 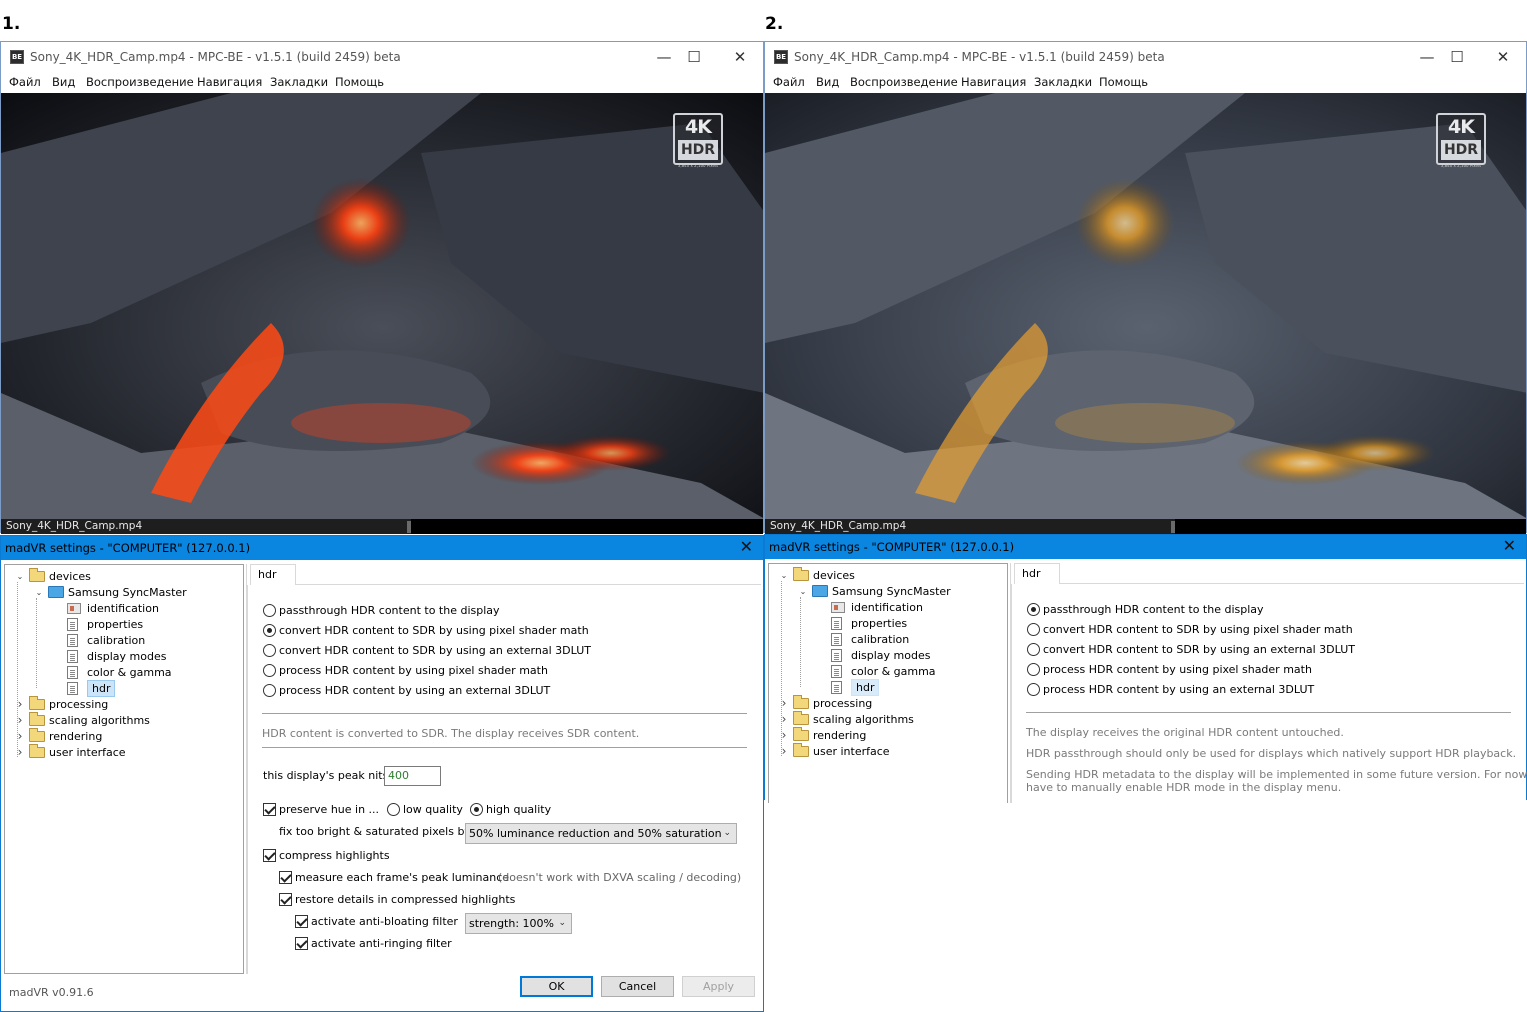 I want to click on strength-dropdown: strength: 100% ⌄, so click(x=518, y=923).